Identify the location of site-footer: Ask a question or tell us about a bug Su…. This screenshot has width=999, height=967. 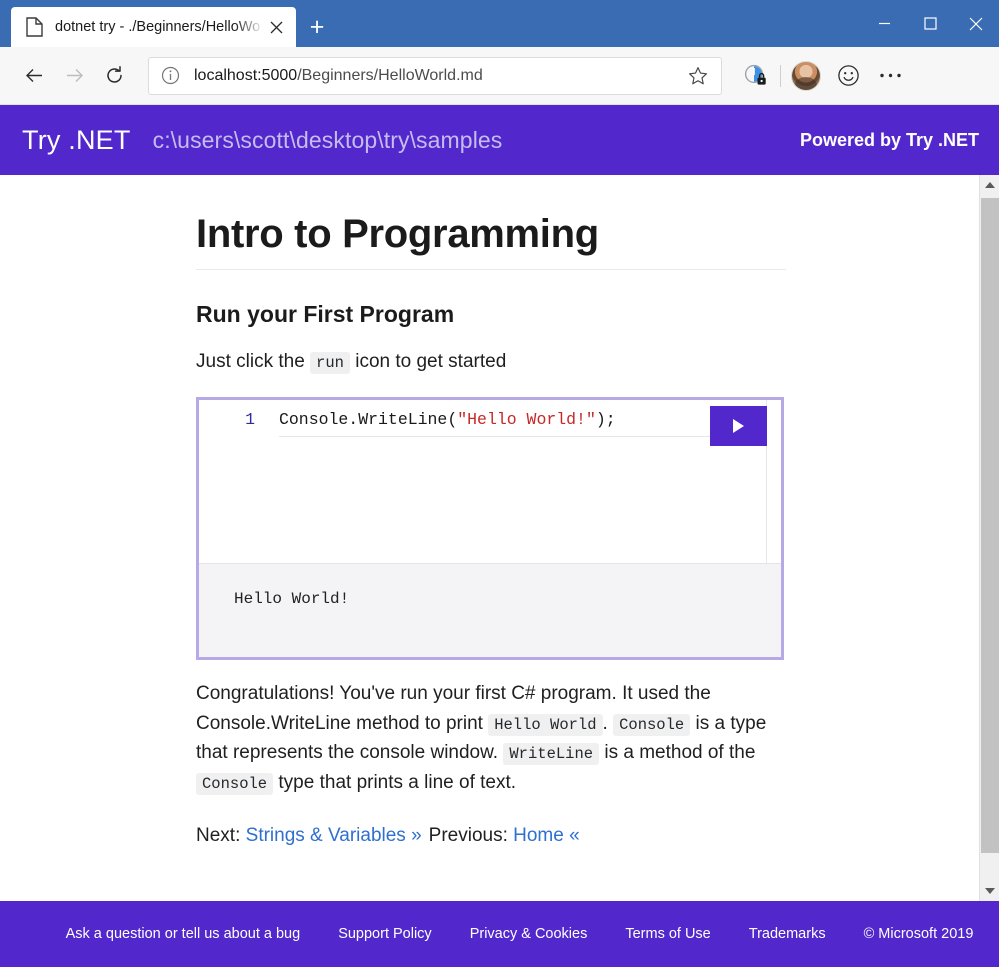
(499, 934).